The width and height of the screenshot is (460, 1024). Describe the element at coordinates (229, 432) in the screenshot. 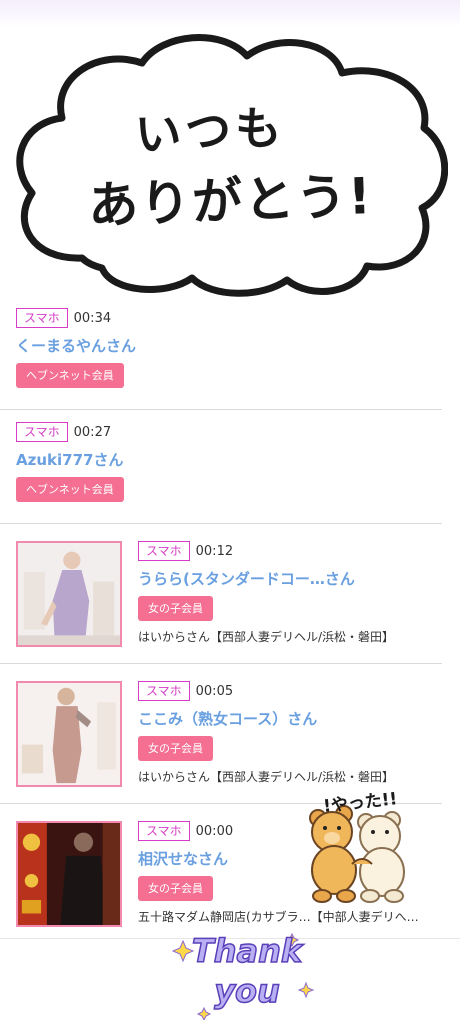

I see `entry-meta: スマホ 00:27` at that location.